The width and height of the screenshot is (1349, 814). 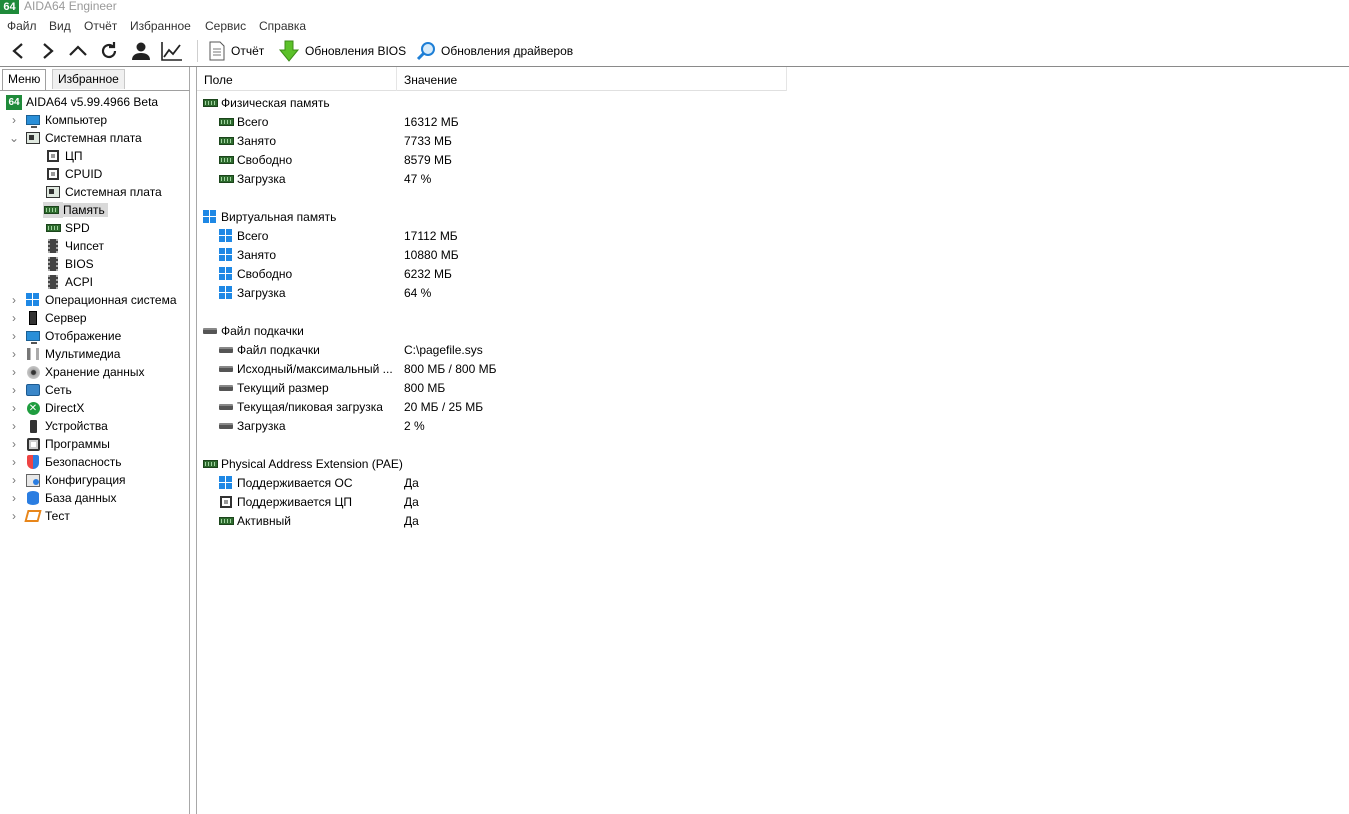 I want to click on chevron-right-icon, so click(x=48, y=51).